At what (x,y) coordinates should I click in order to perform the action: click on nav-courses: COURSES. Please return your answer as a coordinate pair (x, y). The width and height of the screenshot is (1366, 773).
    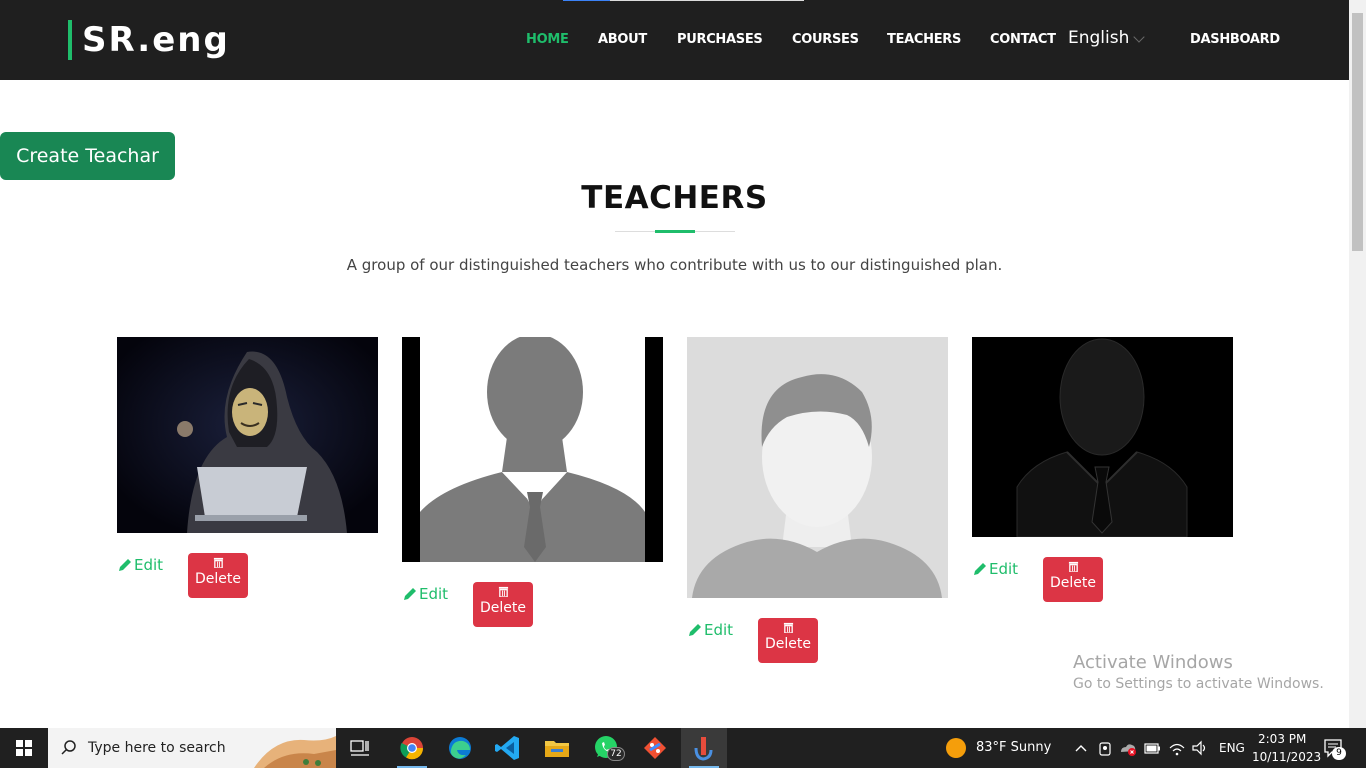
    Looking at the image, I should click on (825, 39).